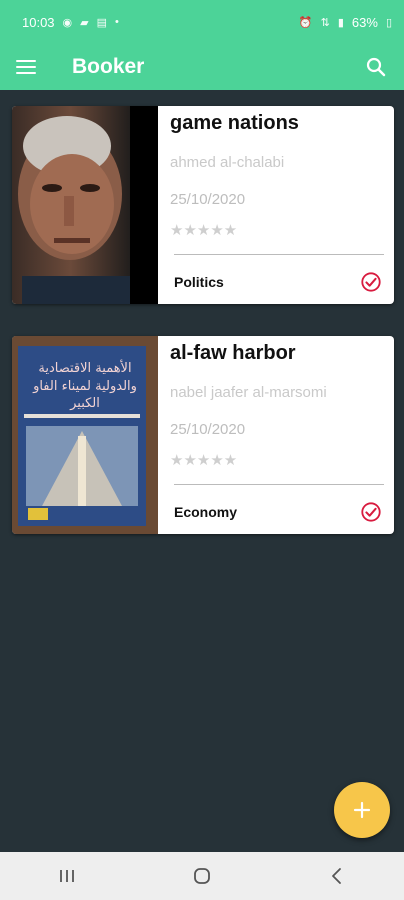 This screenshot has width=404, height=900. Describe the element at coordinates (325, 22) in the screenshot. I see `wifi-icon: ⇅` at that location.